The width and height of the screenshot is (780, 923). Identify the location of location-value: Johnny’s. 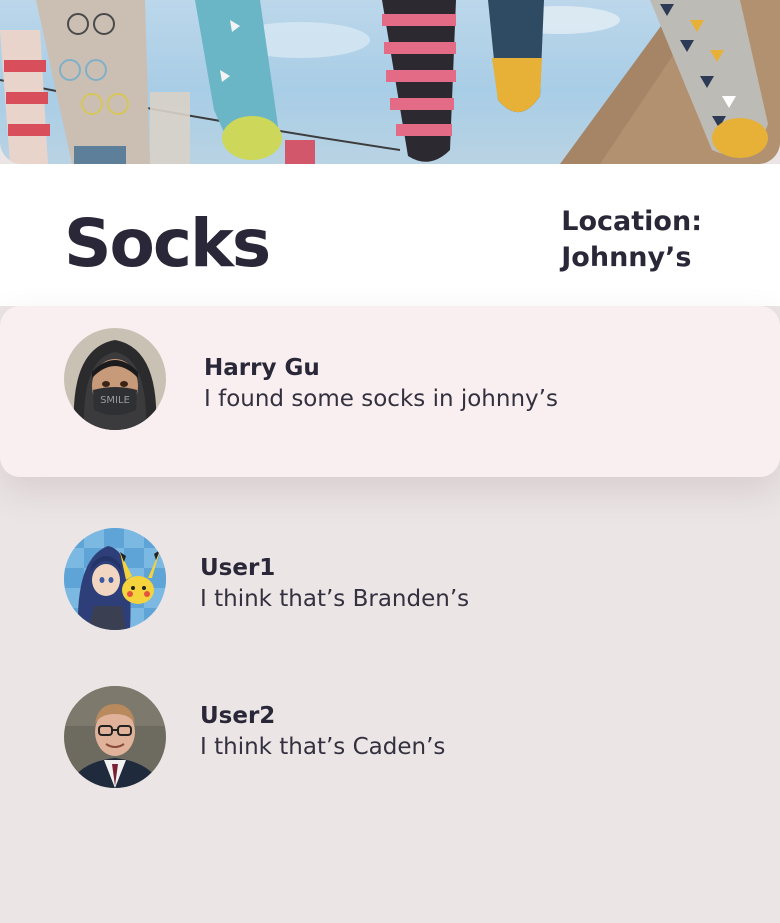
(626, 257).